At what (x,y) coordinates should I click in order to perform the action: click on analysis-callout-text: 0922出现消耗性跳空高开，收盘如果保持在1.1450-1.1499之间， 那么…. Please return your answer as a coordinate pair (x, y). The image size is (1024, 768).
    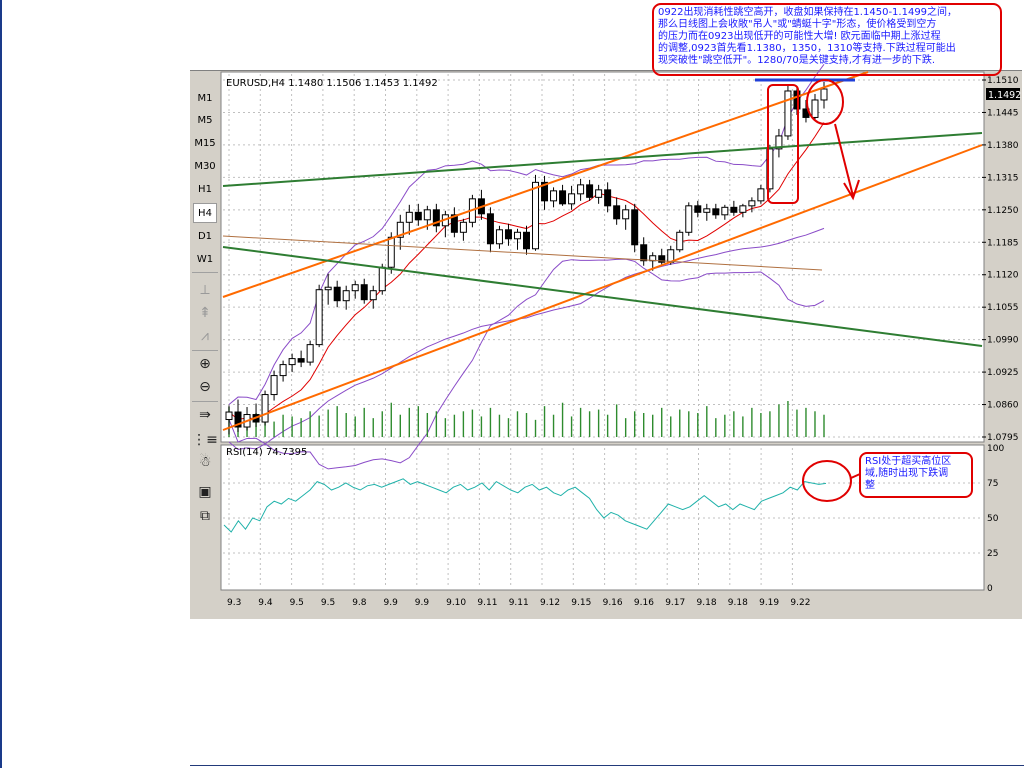
    Looking at the image, I should click on (808, 36).